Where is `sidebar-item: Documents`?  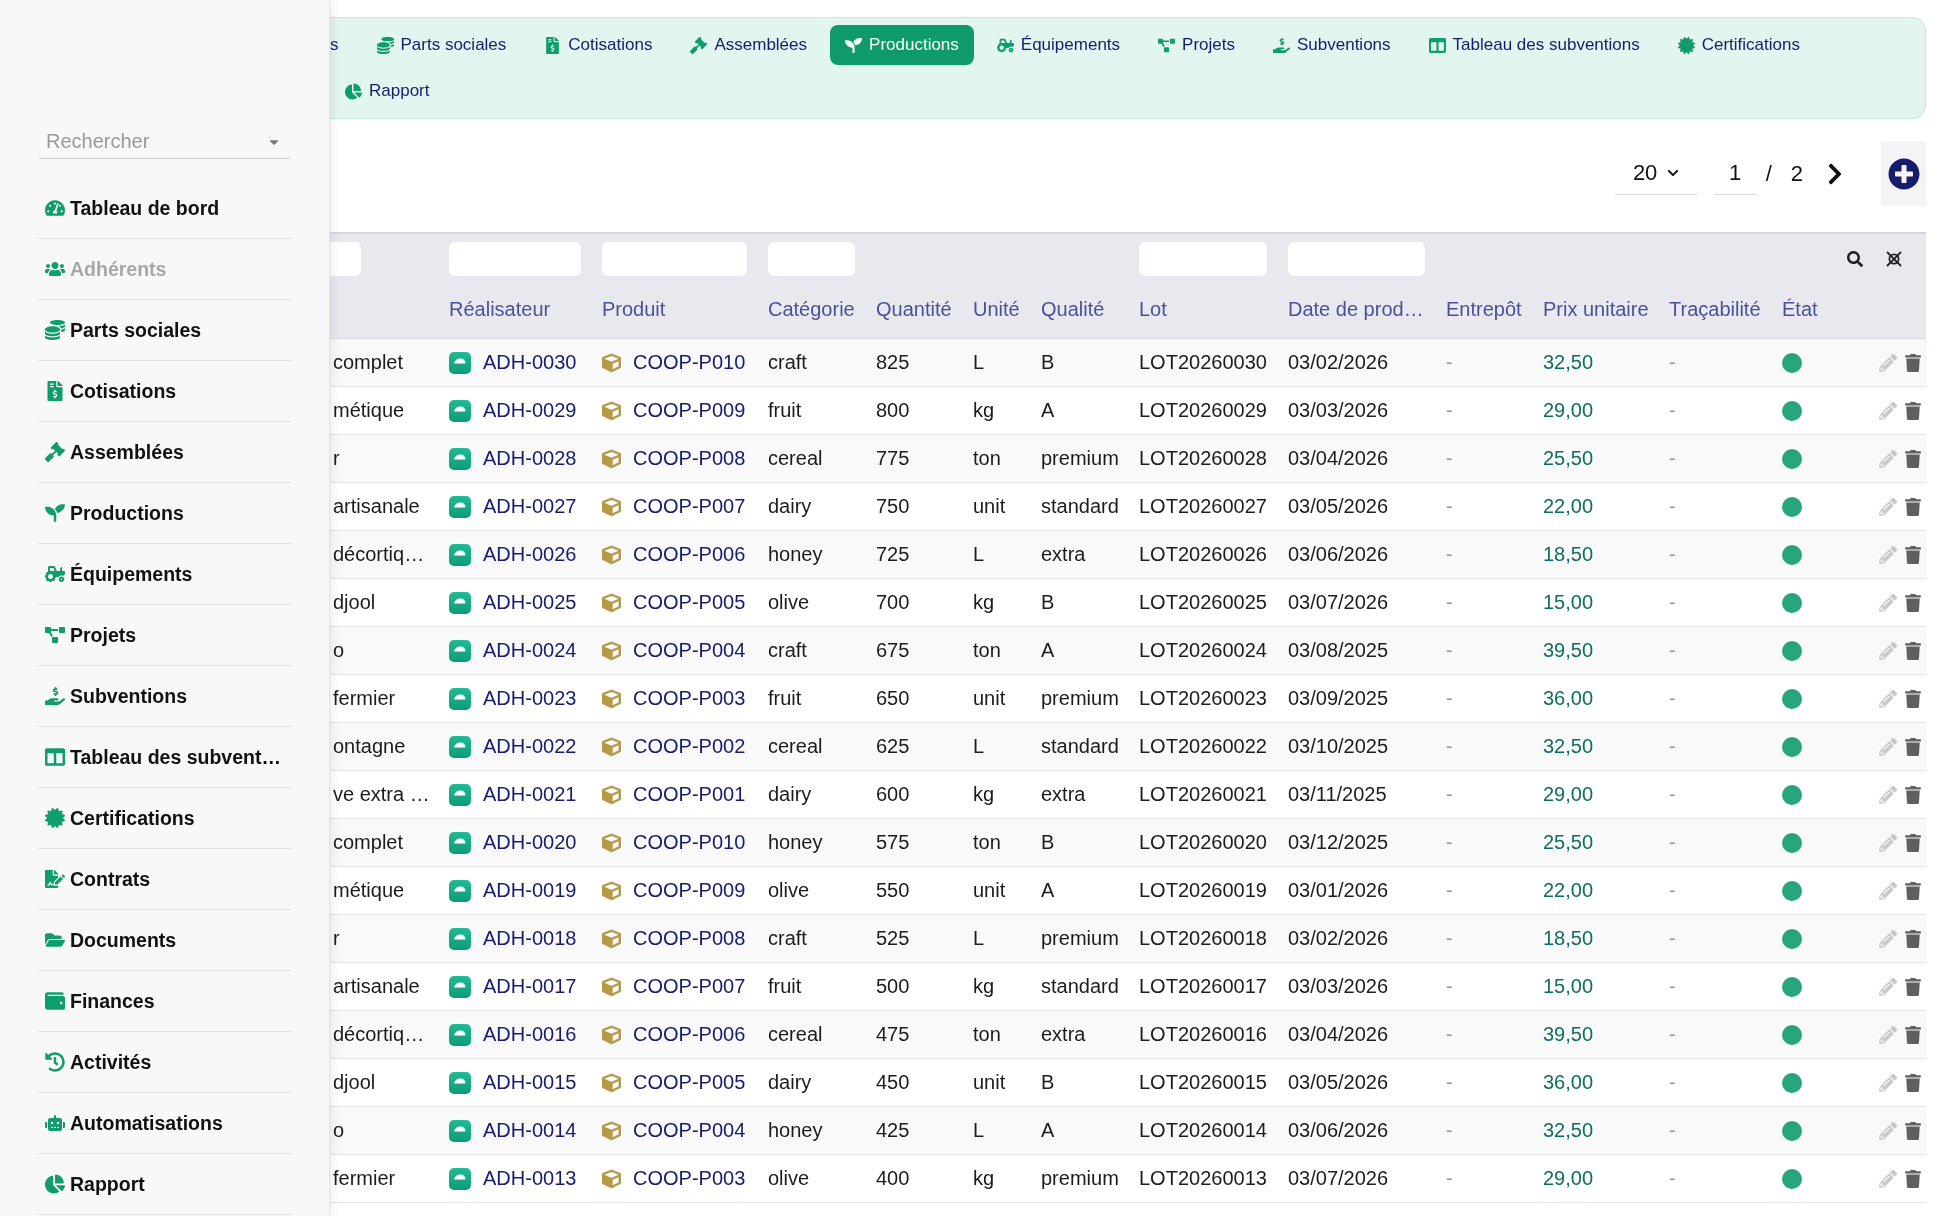 sidebar-item: Documents is located at coordinates (164, 940).